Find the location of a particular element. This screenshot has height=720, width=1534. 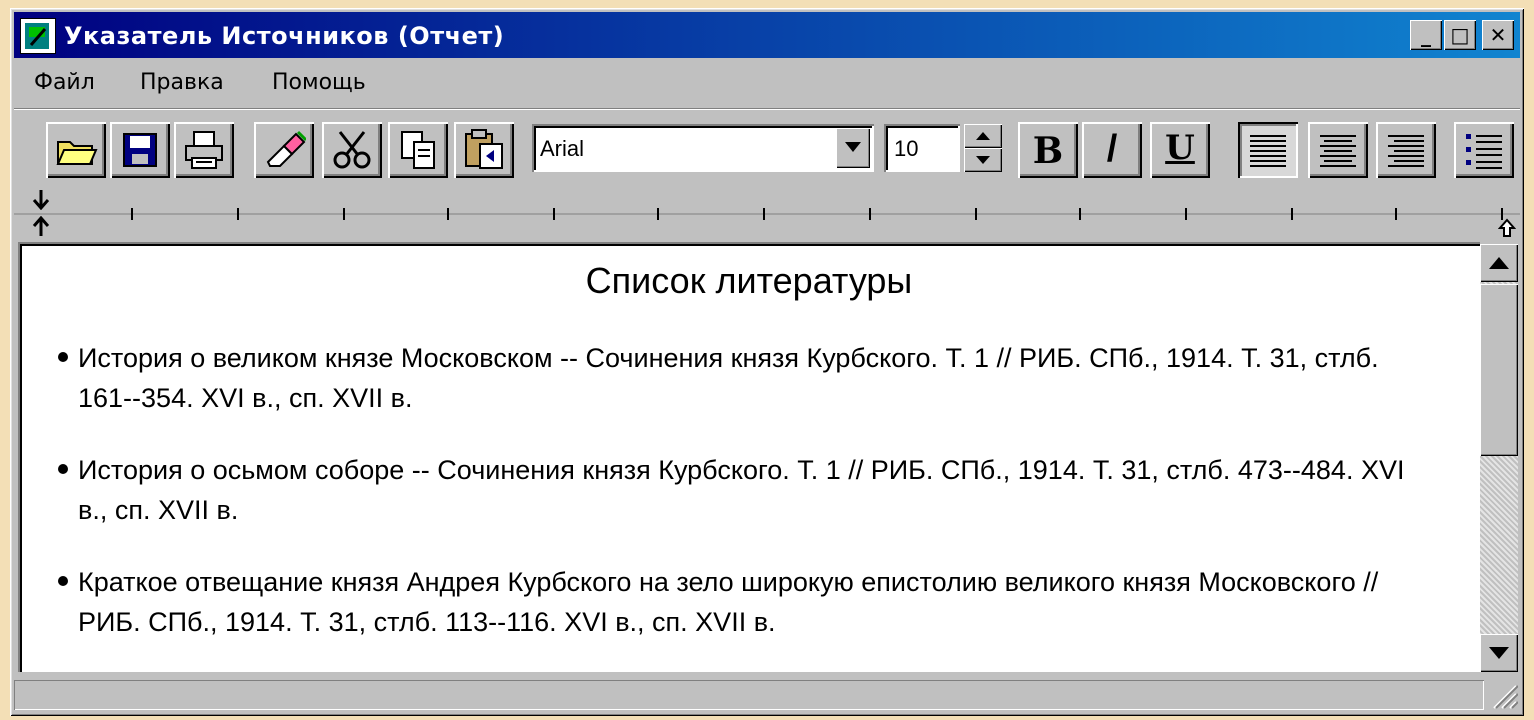

ruler is located at coordinates (767, 214).